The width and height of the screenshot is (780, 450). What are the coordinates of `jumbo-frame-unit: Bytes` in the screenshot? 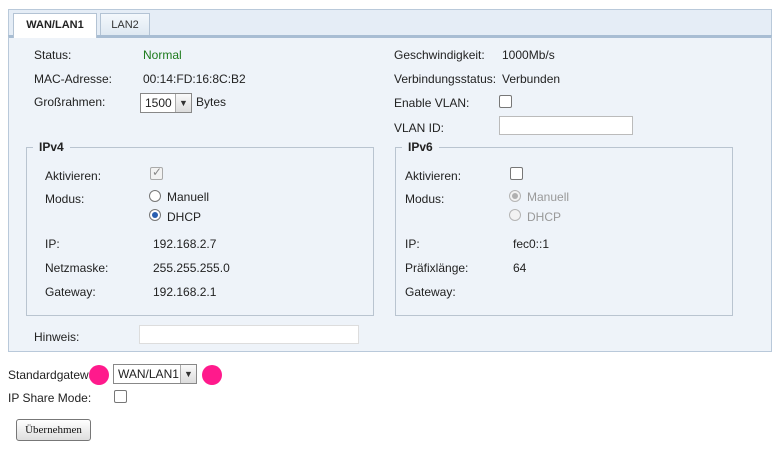 It's located at (211, 102).